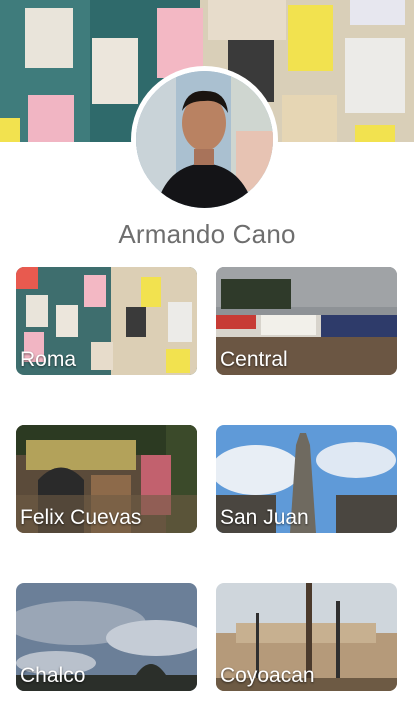  I want to click on avatar, so click(204, 139).